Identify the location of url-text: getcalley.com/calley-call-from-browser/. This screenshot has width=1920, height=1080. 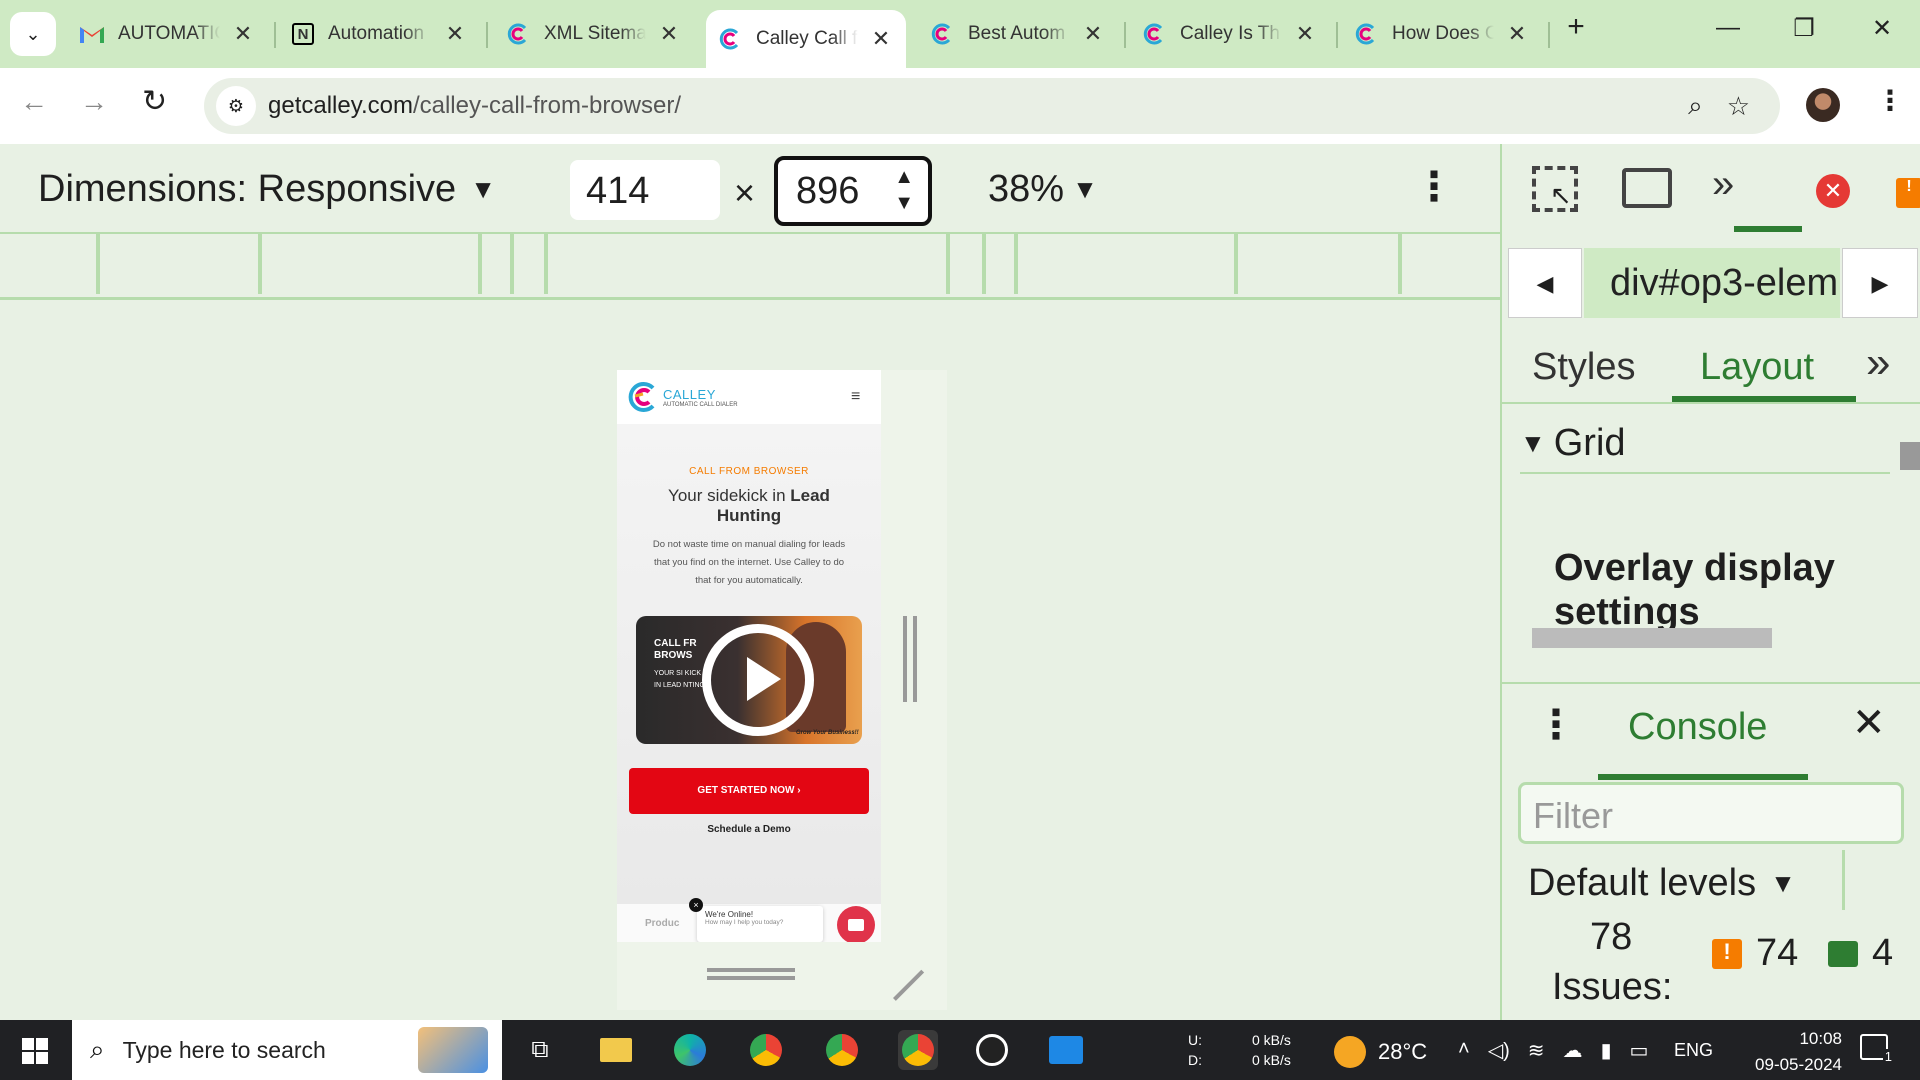
(474, 106).